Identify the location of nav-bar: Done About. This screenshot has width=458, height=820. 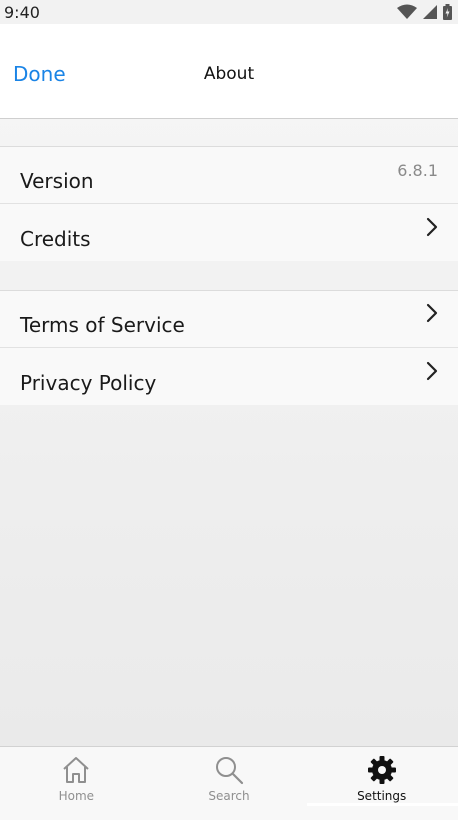
(229, 71).